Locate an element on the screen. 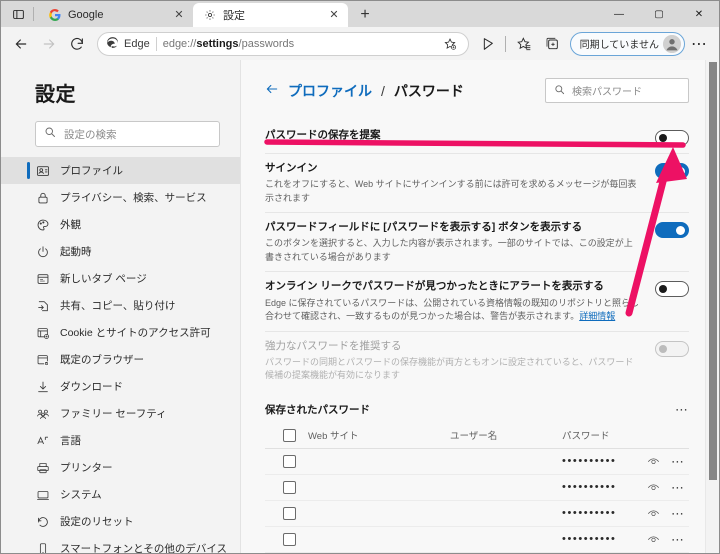 Image resolution: width=720 pixels, height=554 pixels. tab-separator is located at coordinates (33, 14).